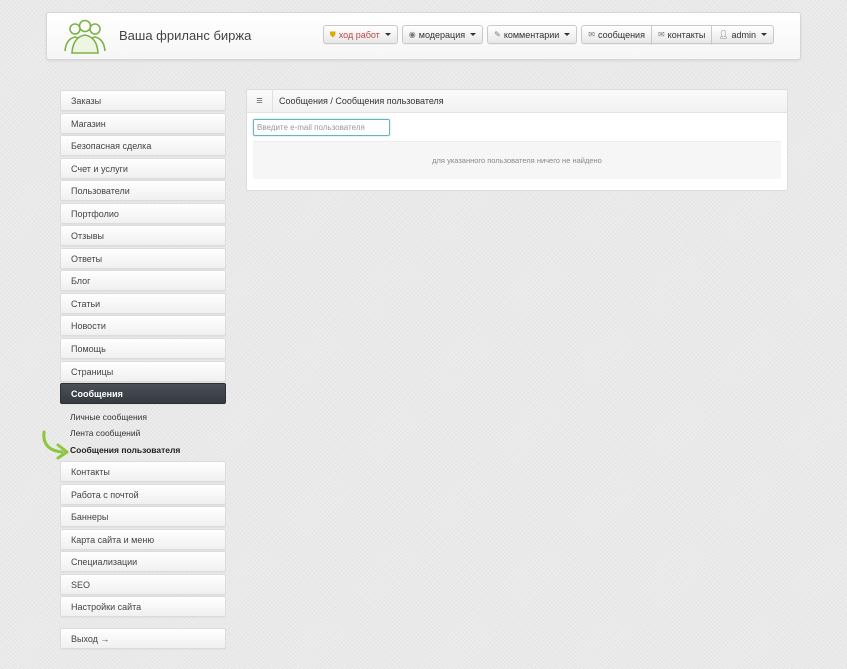  What do you see at coordinates (143, 349) in the screenshot?
I see `sidebar-item-help: Помощь` at bounding box center [143, 349].